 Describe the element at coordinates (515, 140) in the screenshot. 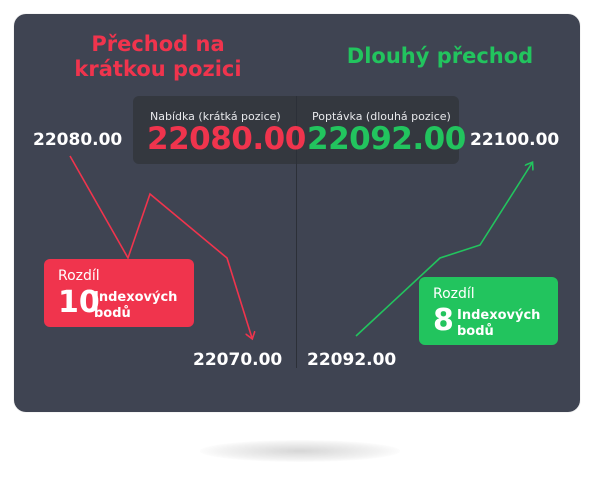

I see `price-long-end: 22100.00` at that location.